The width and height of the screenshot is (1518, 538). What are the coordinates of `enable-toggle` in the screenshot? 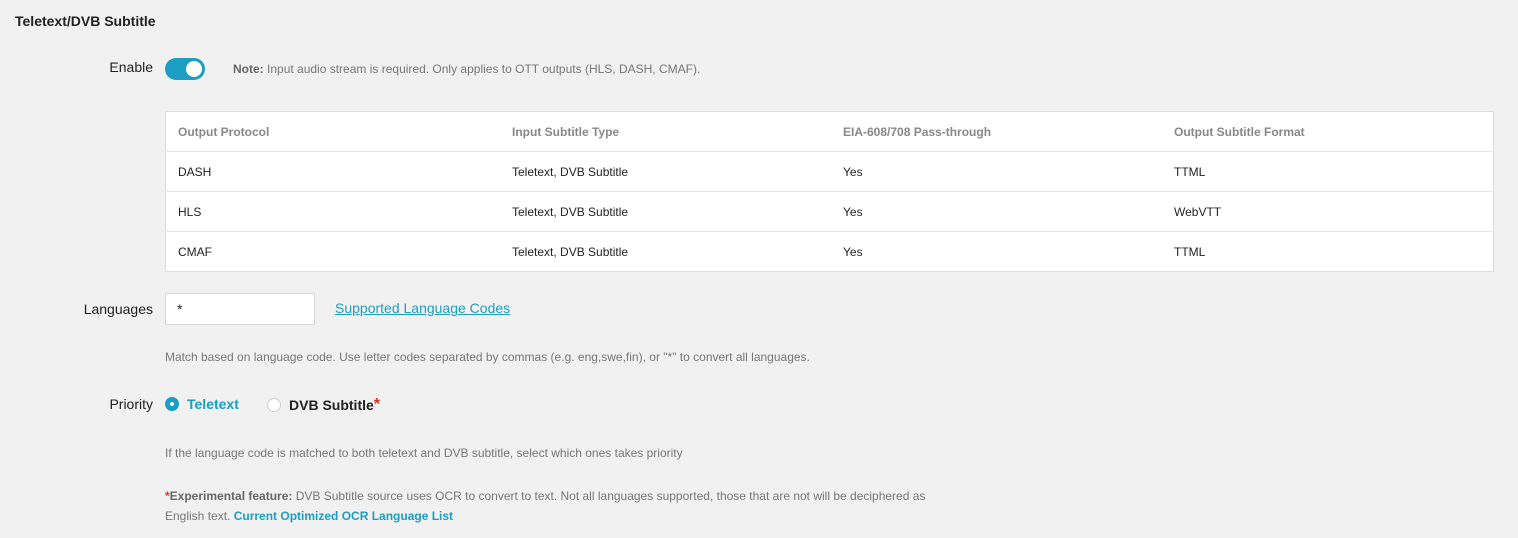 It's located at (185, 69).